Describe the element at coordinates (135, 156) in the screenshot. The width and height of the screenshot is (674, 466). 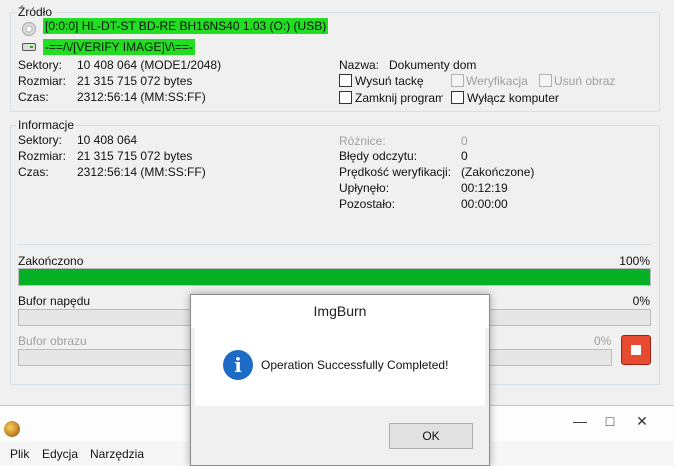
I see `info-size-value: 21 315 715 072 bytes` at that location.